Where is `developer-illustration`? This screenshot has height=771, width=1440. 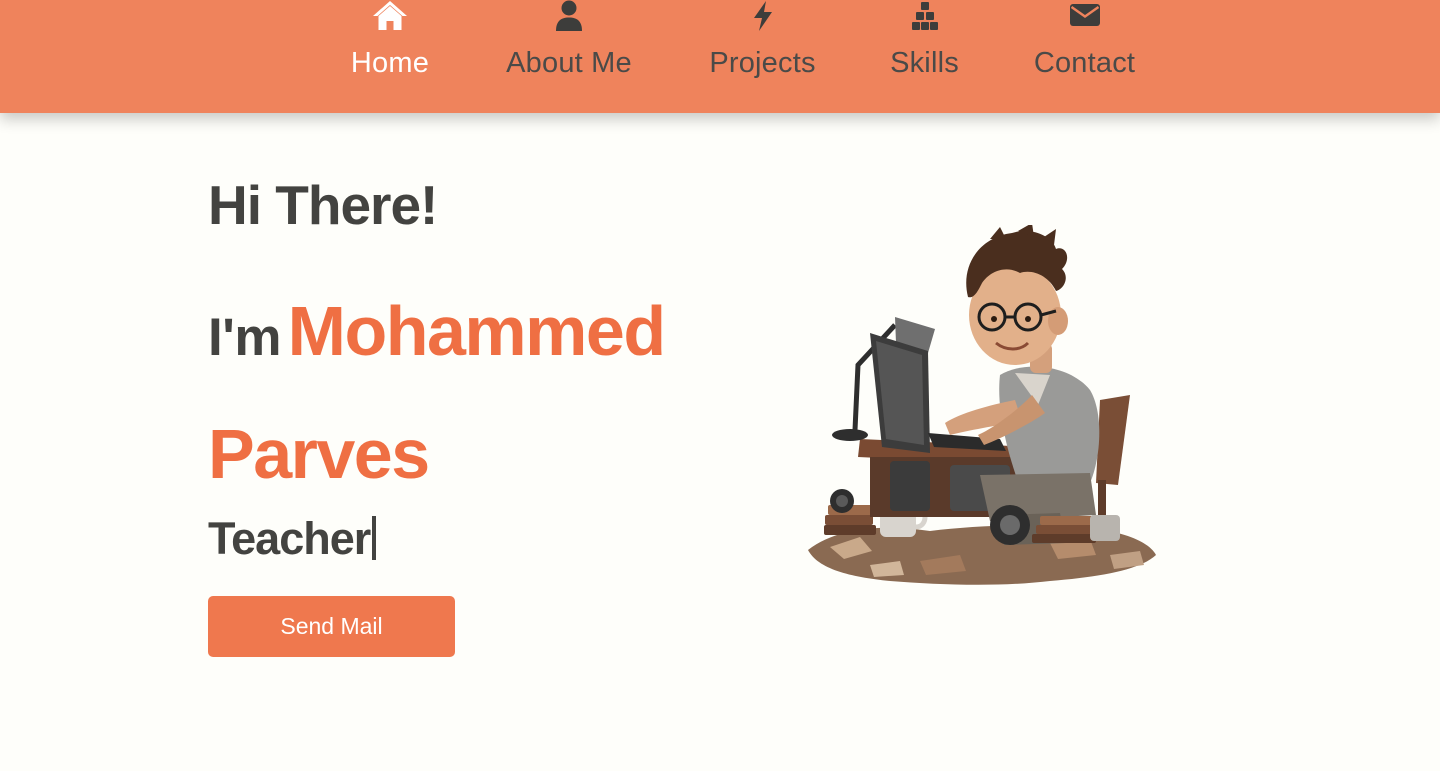
developer-illustration is located at coordinates (980, 406).